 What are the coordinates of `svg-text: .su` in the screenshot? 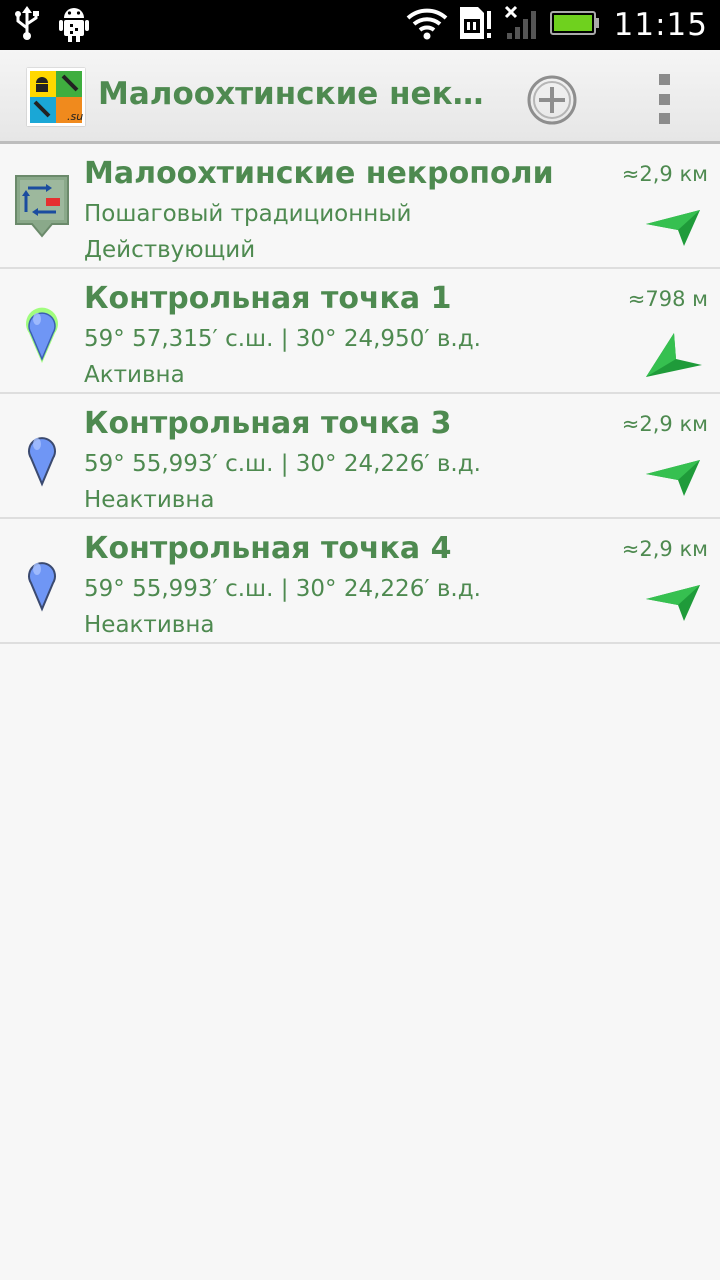 It's located at (75, 116).